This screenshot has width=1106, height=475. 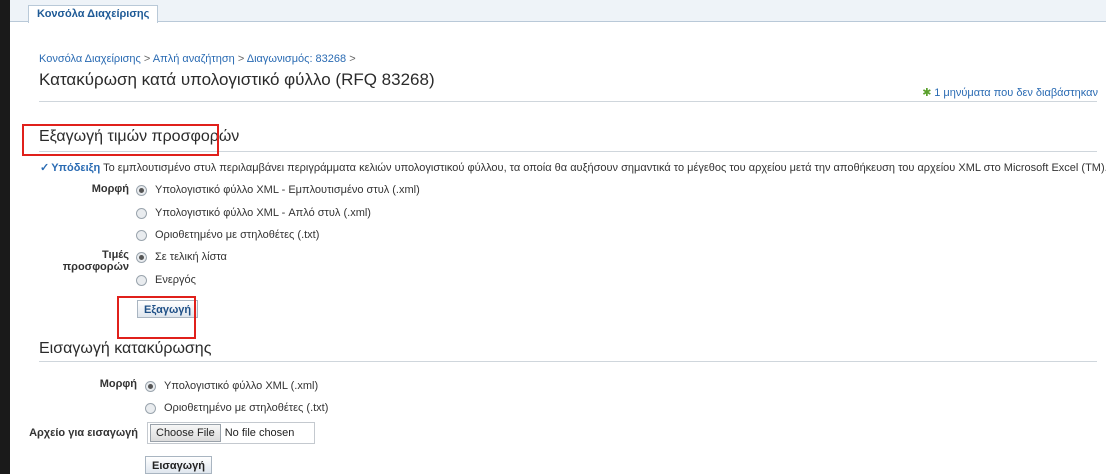 I want to click on tab-admin-console: Κονσόλα Διαχείρισης, so click(x=93, y=14).